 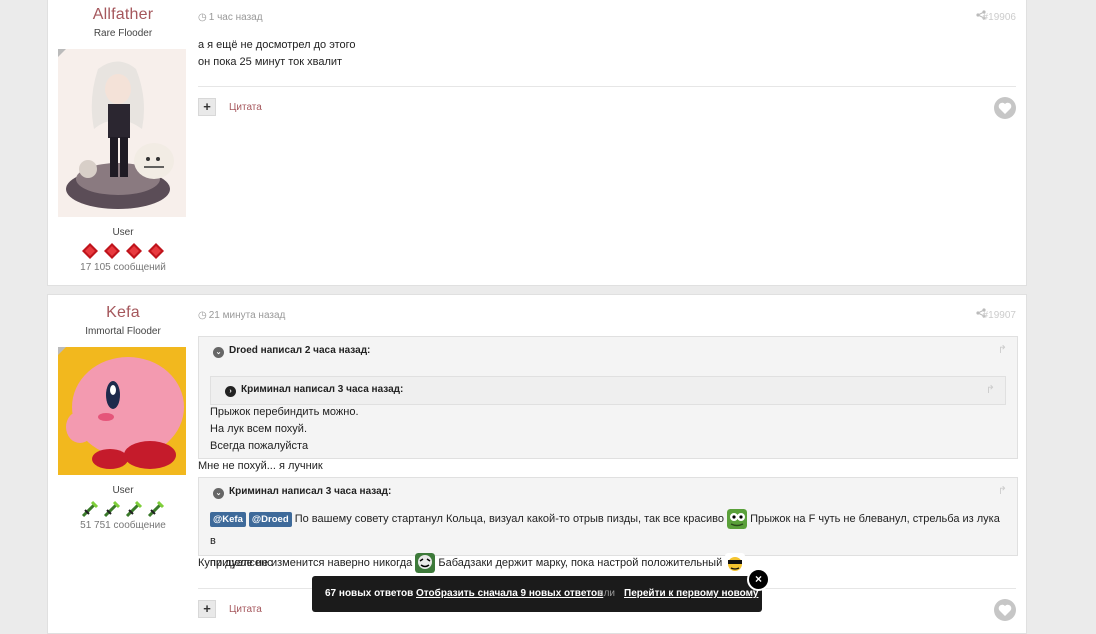 I want to click on quote-line: На лук всем похуй., so click(x=259, y=429).